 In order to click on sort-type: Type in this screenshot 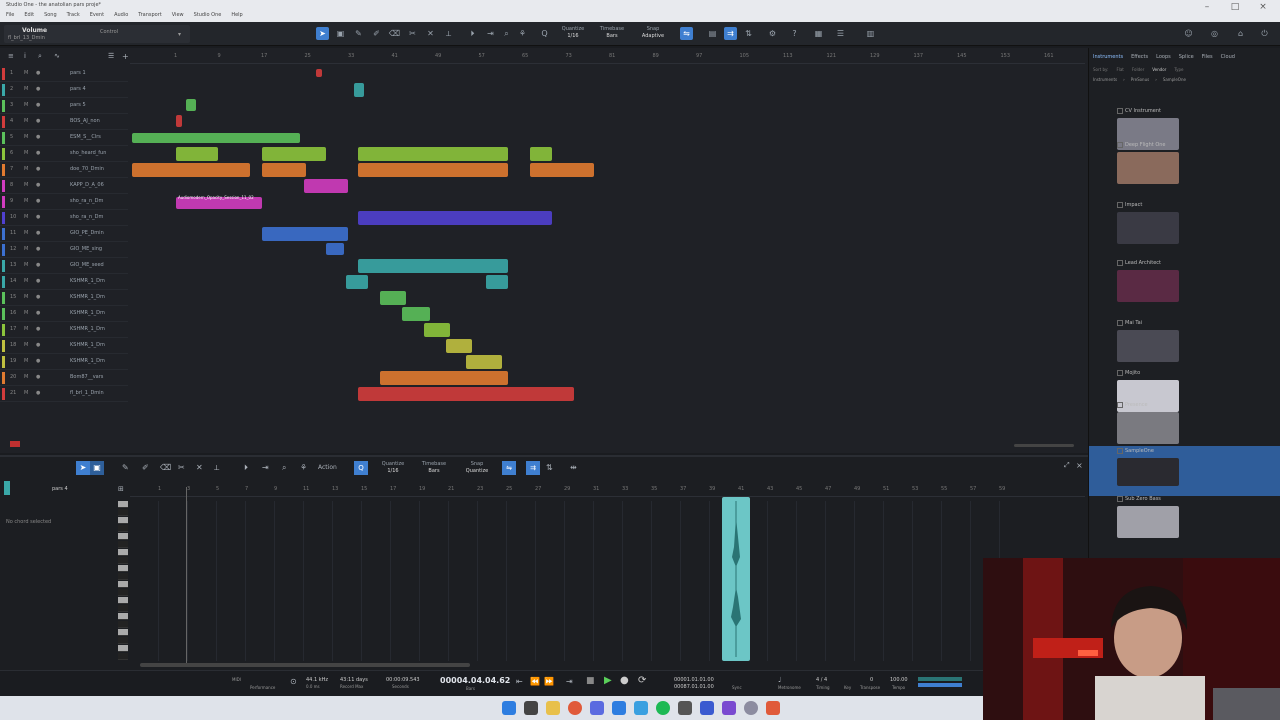, I will do `click(1178, 71)`.